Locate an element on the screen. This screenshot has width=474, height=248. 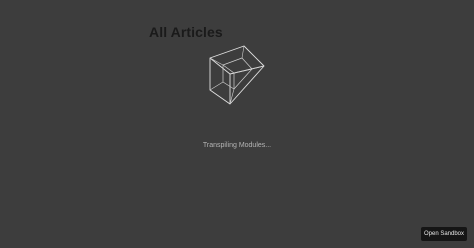
cube-icon is located at coordinates (237, 75).